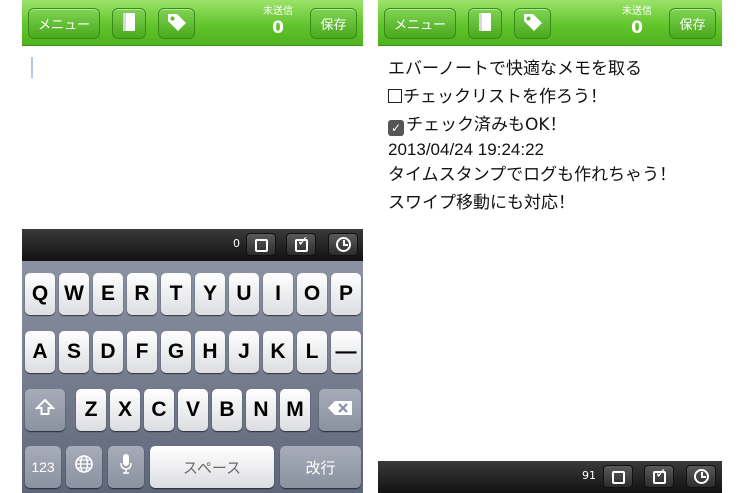  Describe the element at coordinates (159, 410) in the screenshot. I see `key-c: C` at that location.